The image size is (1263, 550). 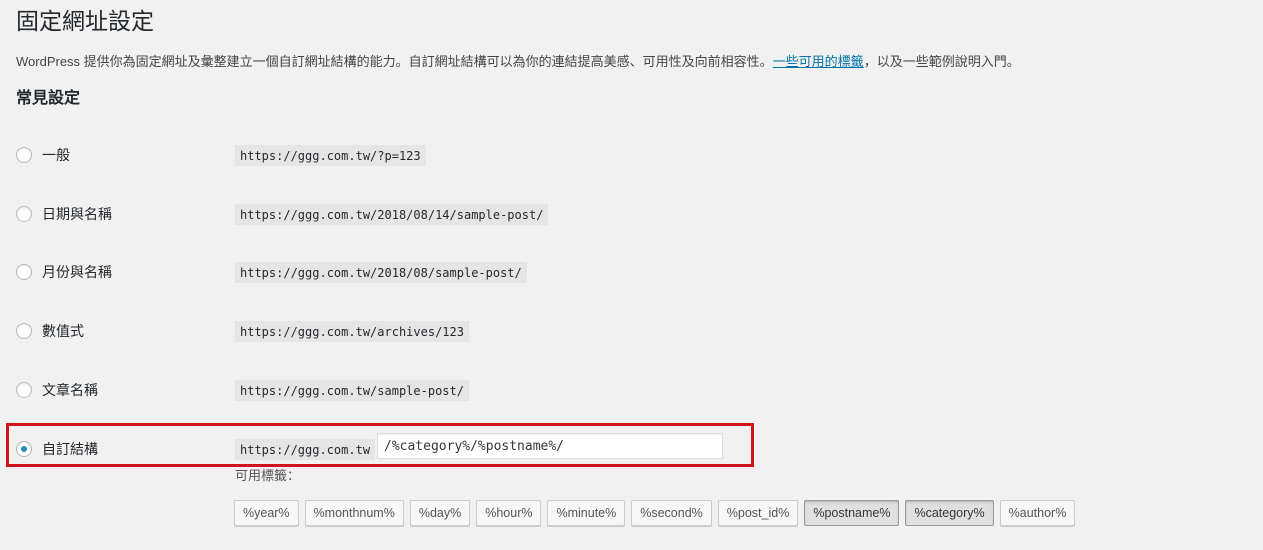 What do you see at coordinates (48, 98) in the screenshot?
I see `common-settings-heading: 常見設定` at bounding box center [48, 98].